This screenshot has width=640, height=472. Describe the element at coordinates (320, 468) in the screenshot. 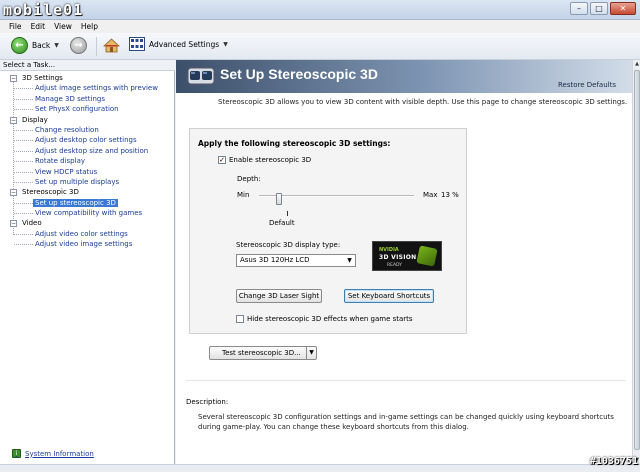

I see `status-bar` at that location.